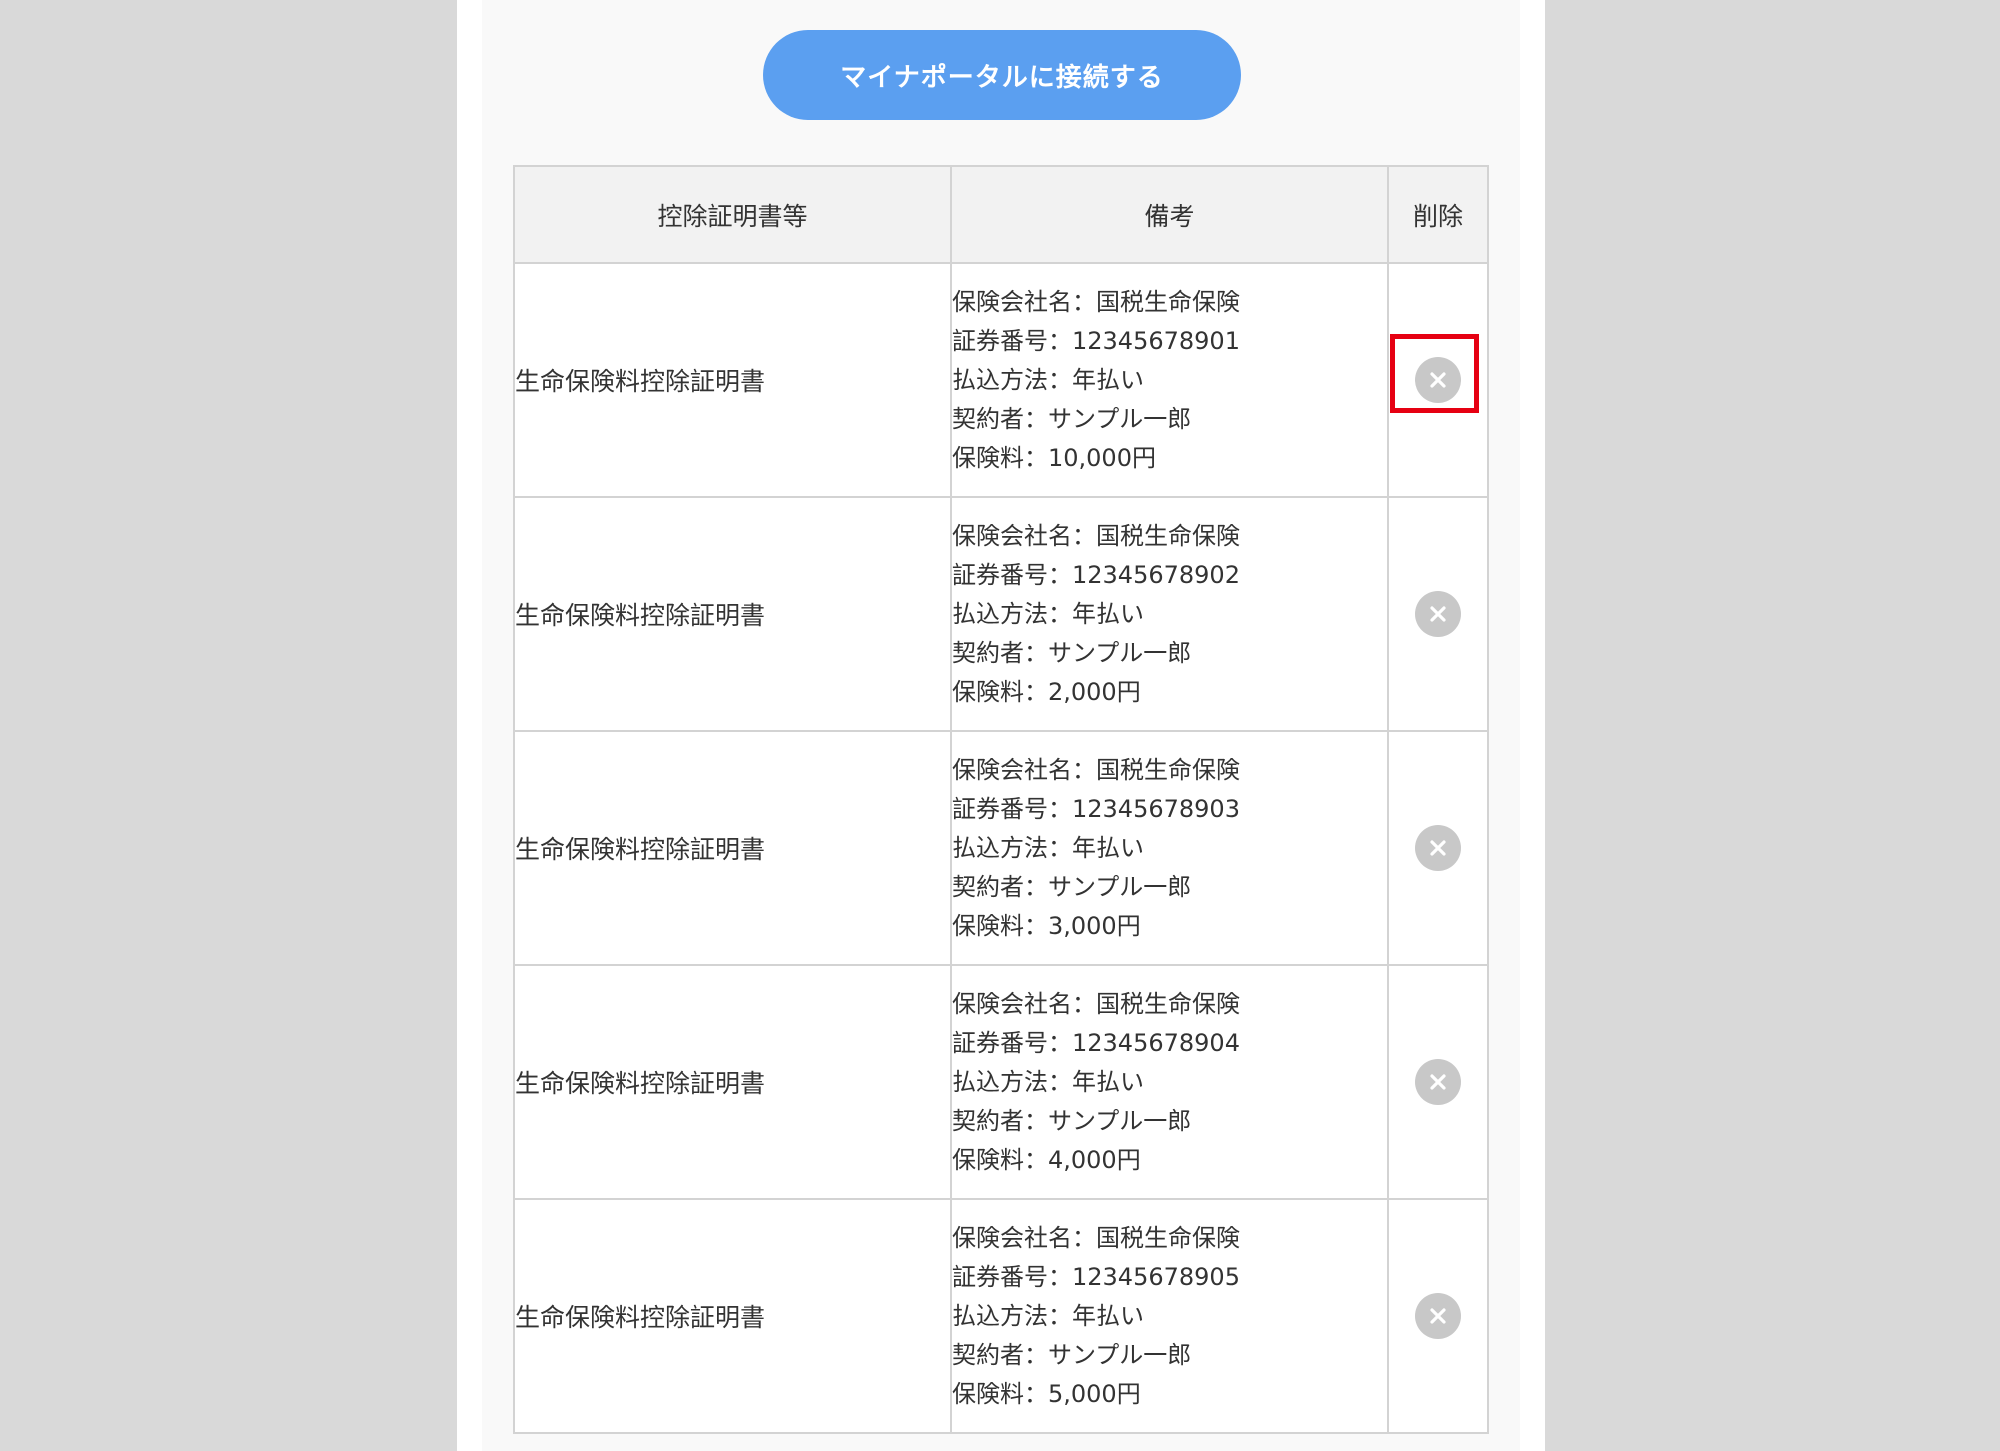 Image resolution: width=2000 pixels, height=1451 pixels. Describe the element at coordinates (1438, 214) in the screenshot. I see `column-header-delete: 削除` at that location.